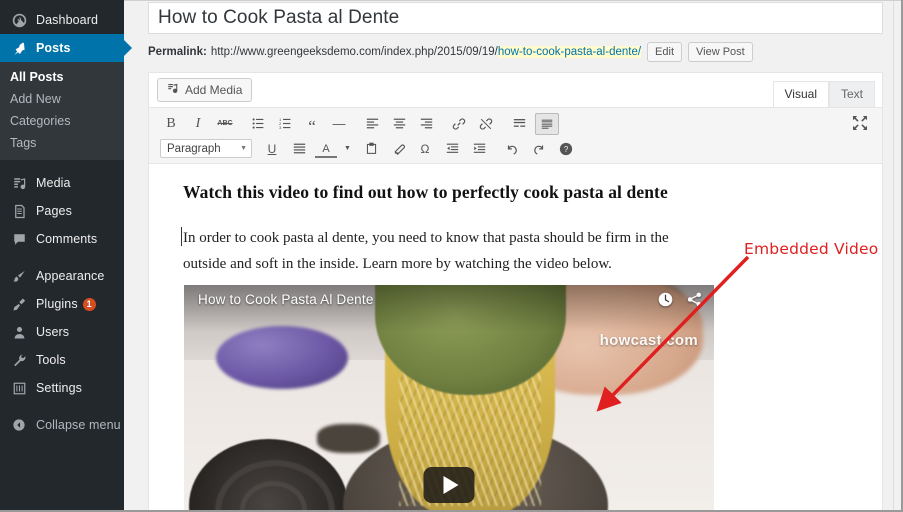 Image resolution: width=903 pixels, height=512 pixels. I want to click on edit-permalink-button: Edit, so click(665, 52).